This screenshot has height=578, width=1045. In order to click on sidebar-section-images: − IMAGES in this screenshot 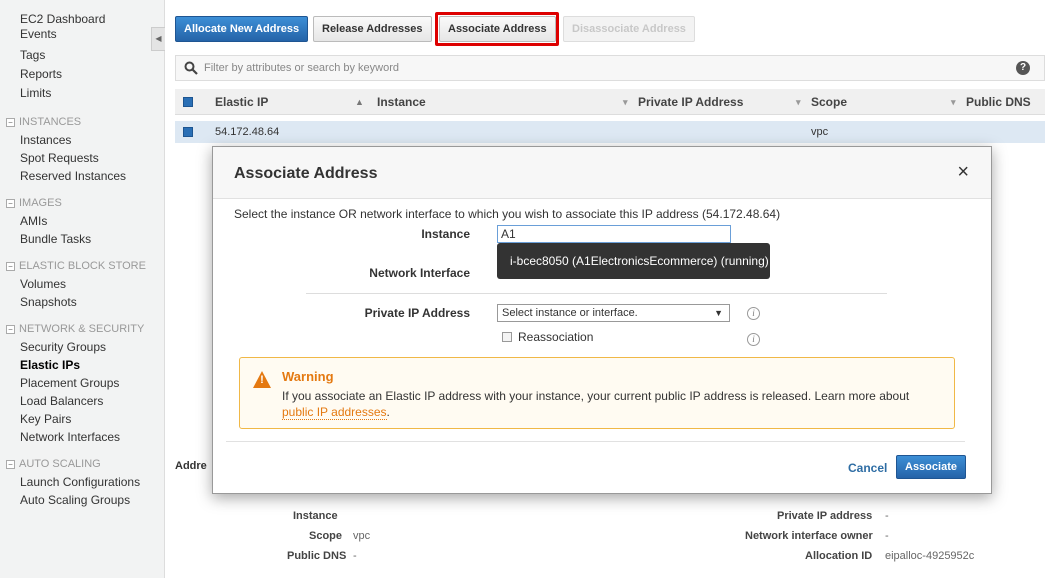, I will do `click(82, 203)`.